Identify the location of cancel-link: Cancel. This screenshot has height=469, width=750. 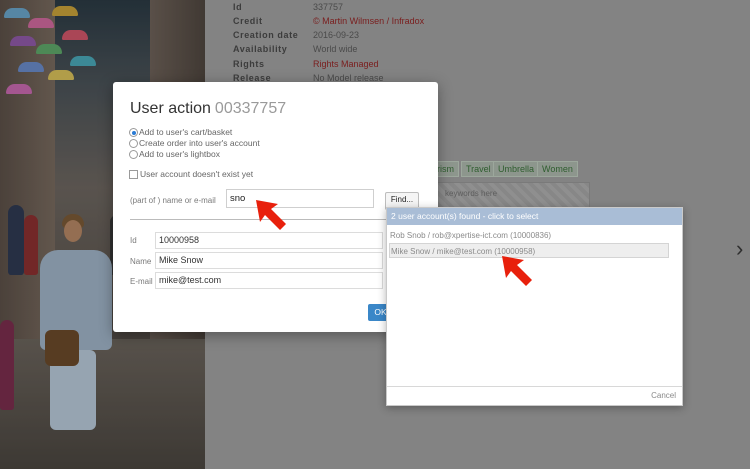
(663, 395).